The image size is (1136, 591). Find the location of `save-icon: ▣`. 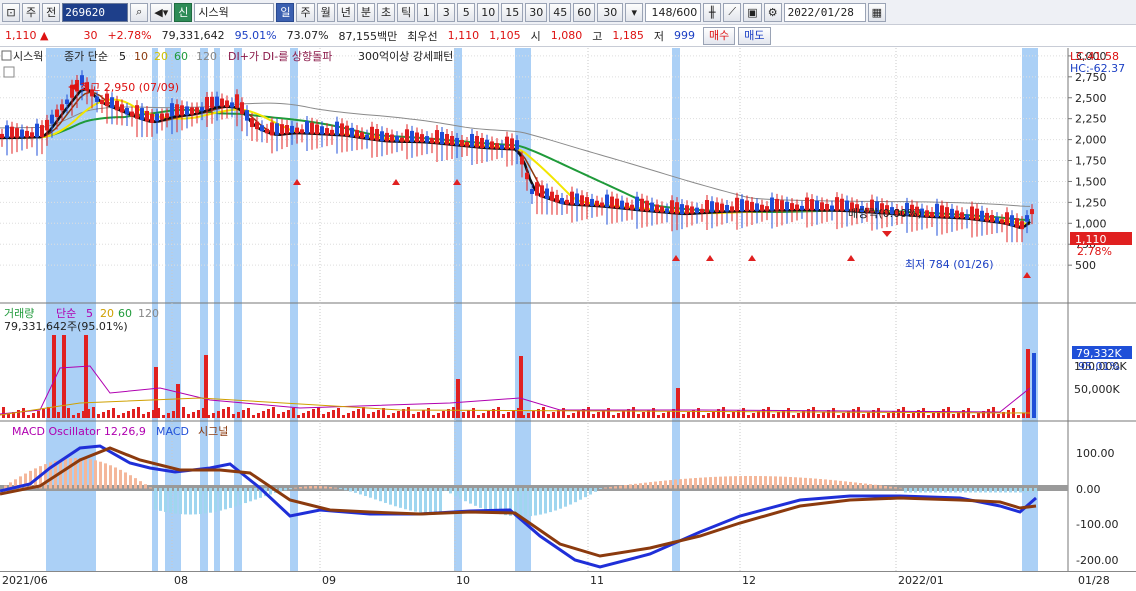

save-icon: ▣ is located at coordinates (752, 12).